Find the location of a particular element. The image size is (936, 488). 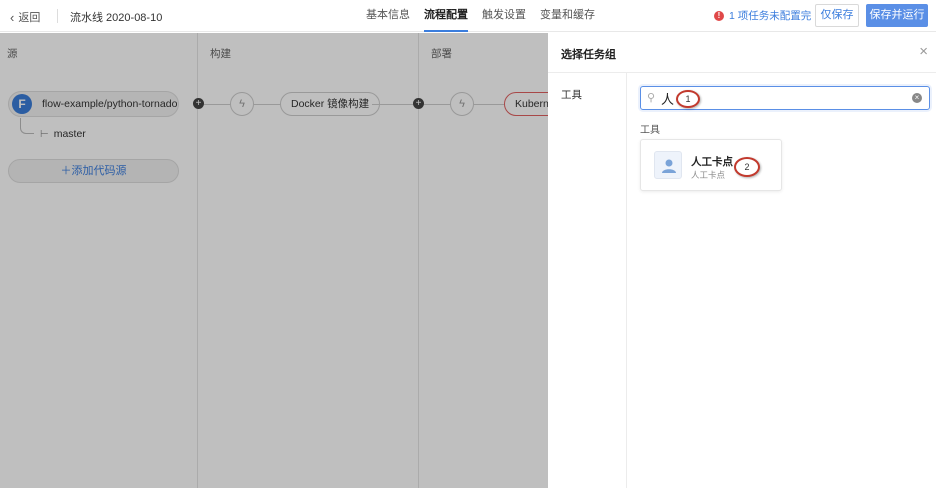

clear-icon: × is located at coordinates (917, 98).